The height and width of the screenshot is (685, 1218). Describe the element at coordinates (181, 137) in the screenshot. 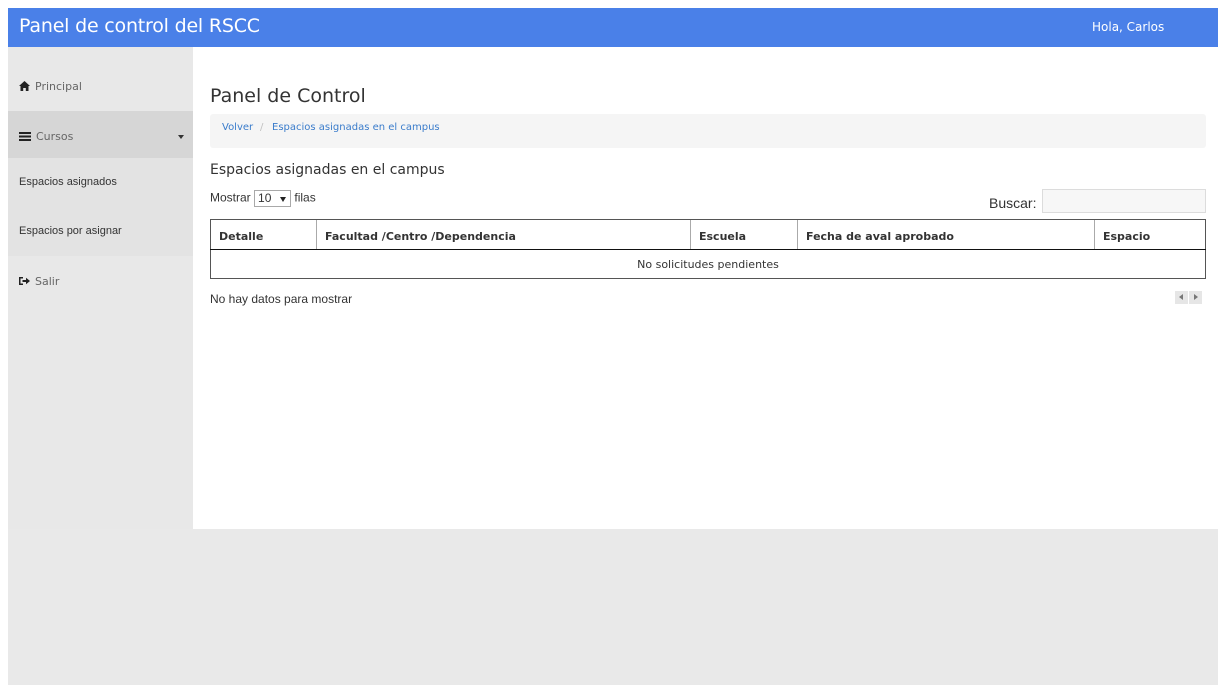

I see `chevron-down-icon` at that location.